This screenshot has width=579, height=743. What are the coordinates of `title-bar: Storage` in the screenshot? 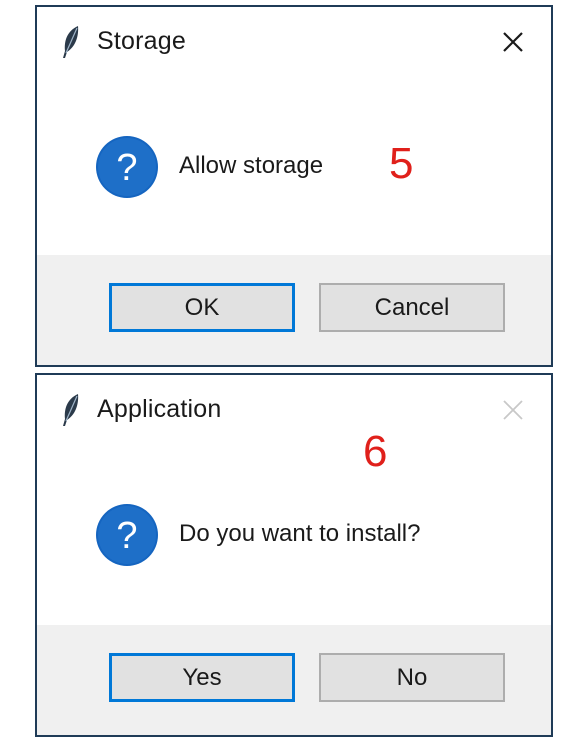 It's located at (294, 41).